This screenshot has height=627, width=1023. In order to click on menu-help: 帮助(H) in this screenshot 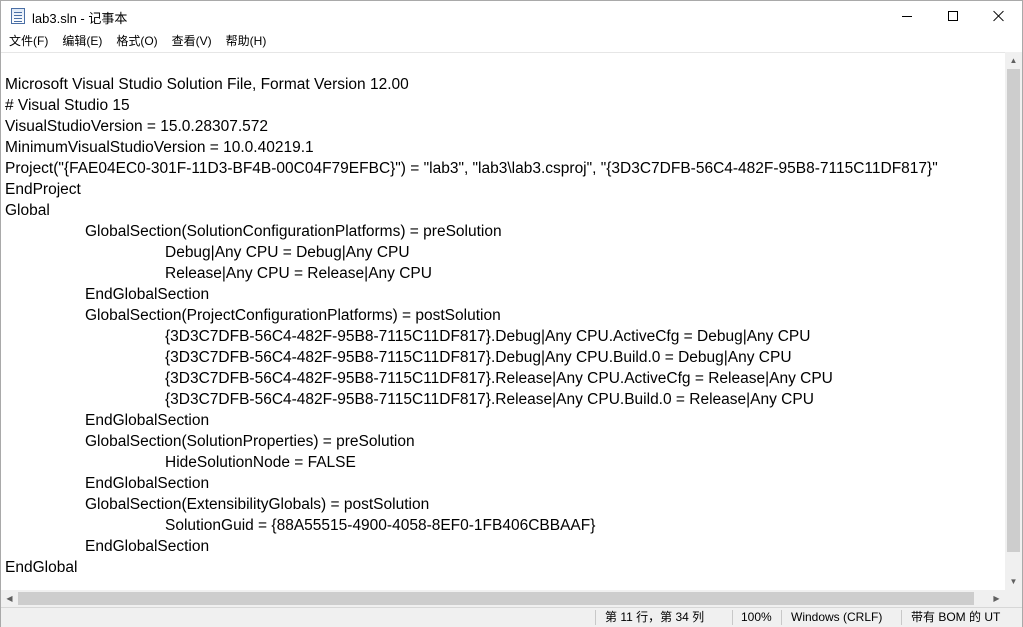, I will do `click(246, 41)`.